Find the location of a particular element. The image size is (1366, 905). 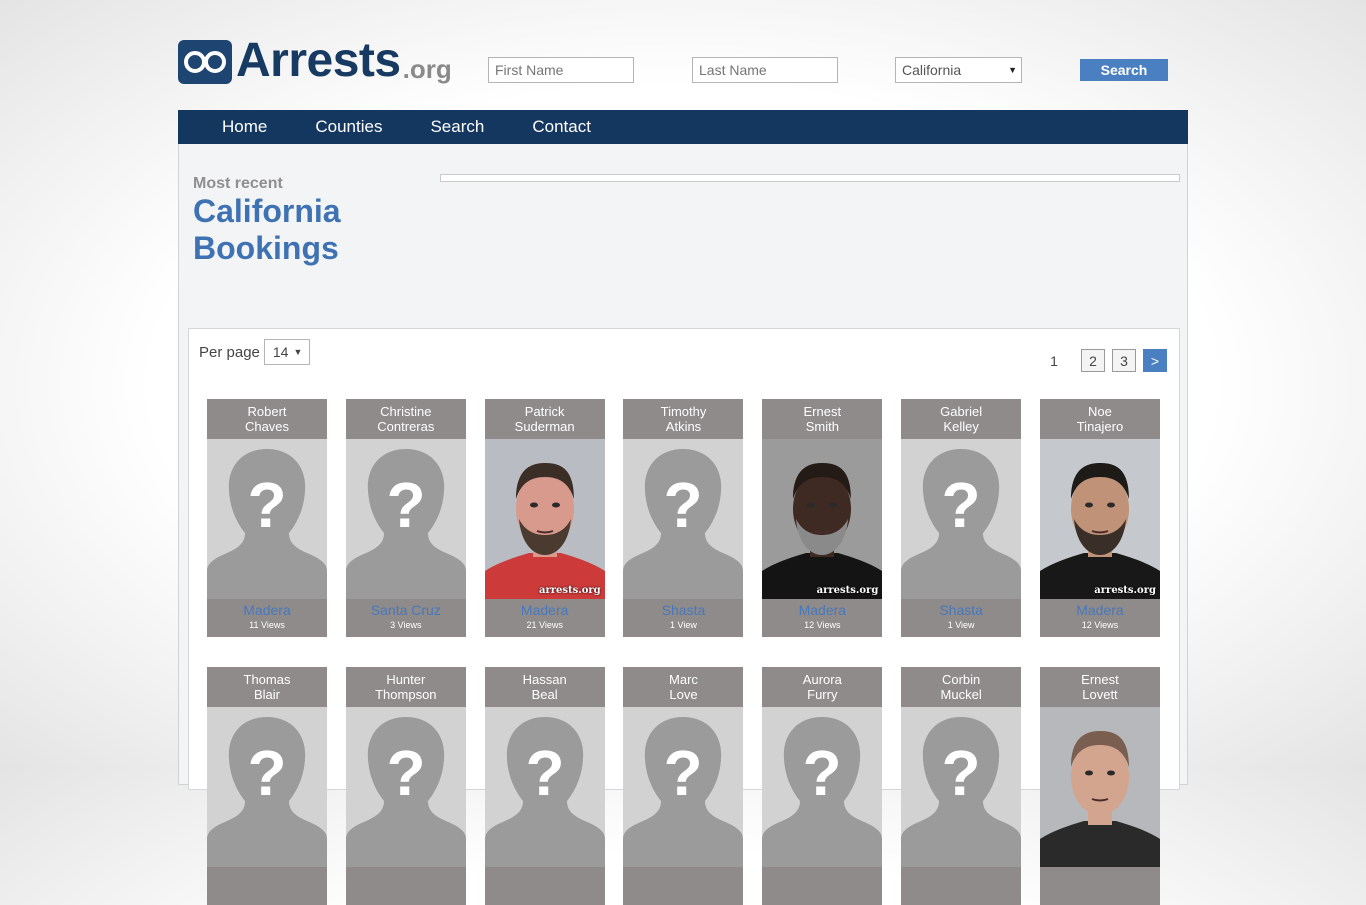

booking-card: Hunter Thompson? is located at coordinates (405, 786).